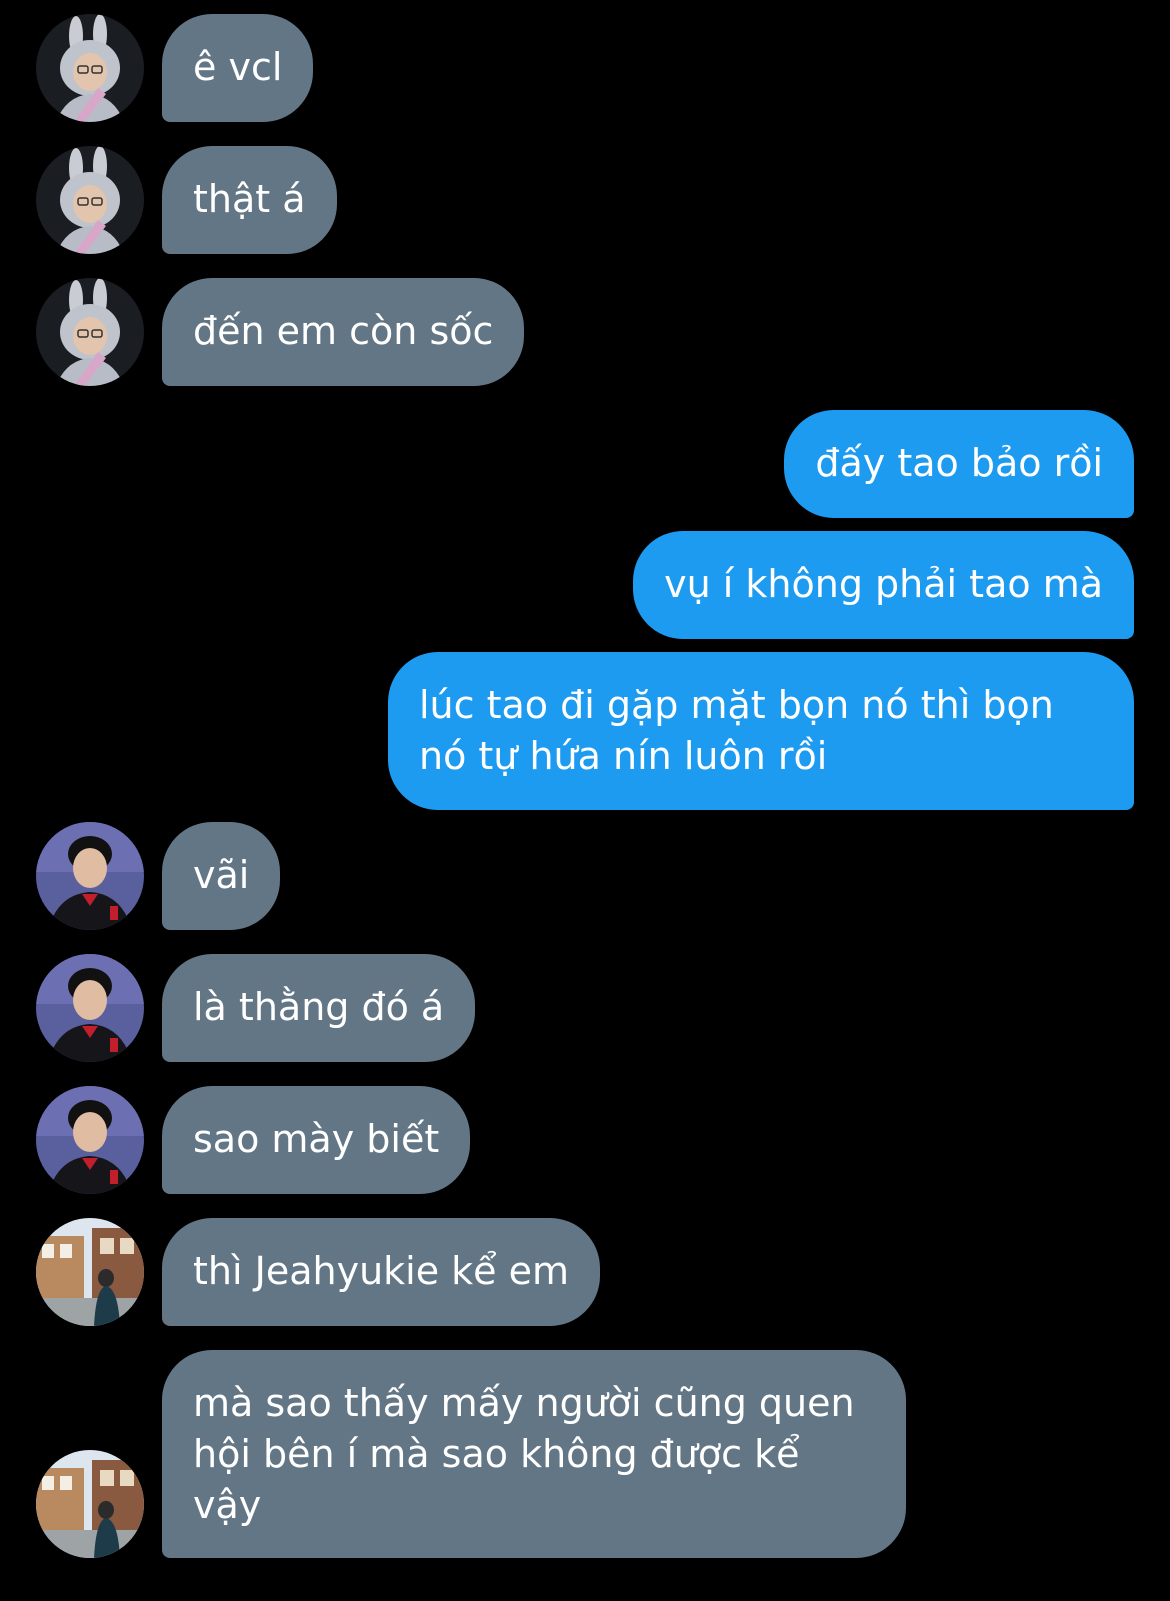  Describe the element at coordinates (959, 464) in the screenshot. I see `outgoing-message-bubble: đấy tao bảo rồi` at that location.